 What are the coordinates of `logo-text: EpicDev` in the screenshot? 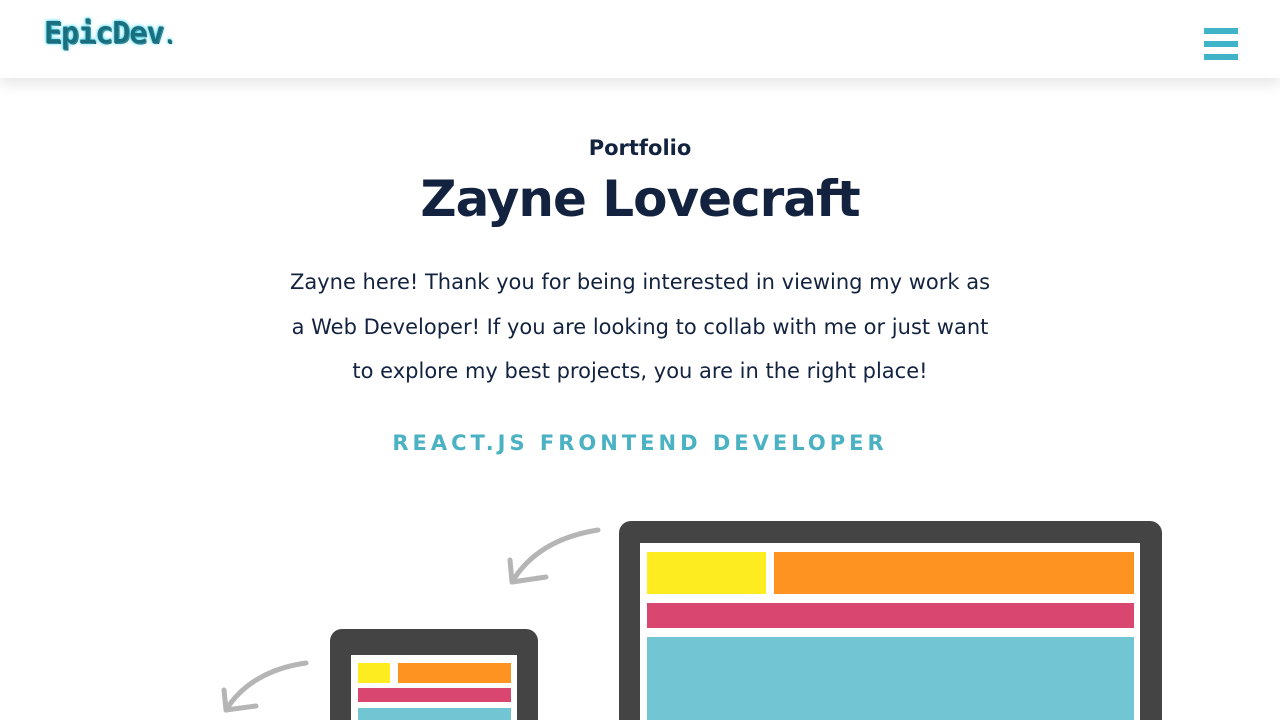 It's located at (104, 33).